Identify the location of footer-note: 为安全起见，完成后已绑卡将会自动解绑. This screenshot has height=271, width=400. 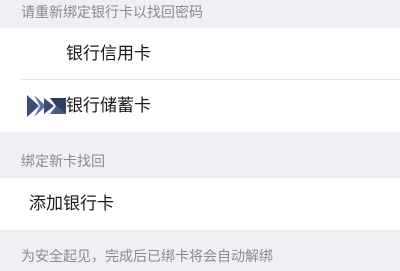
(147, 257).